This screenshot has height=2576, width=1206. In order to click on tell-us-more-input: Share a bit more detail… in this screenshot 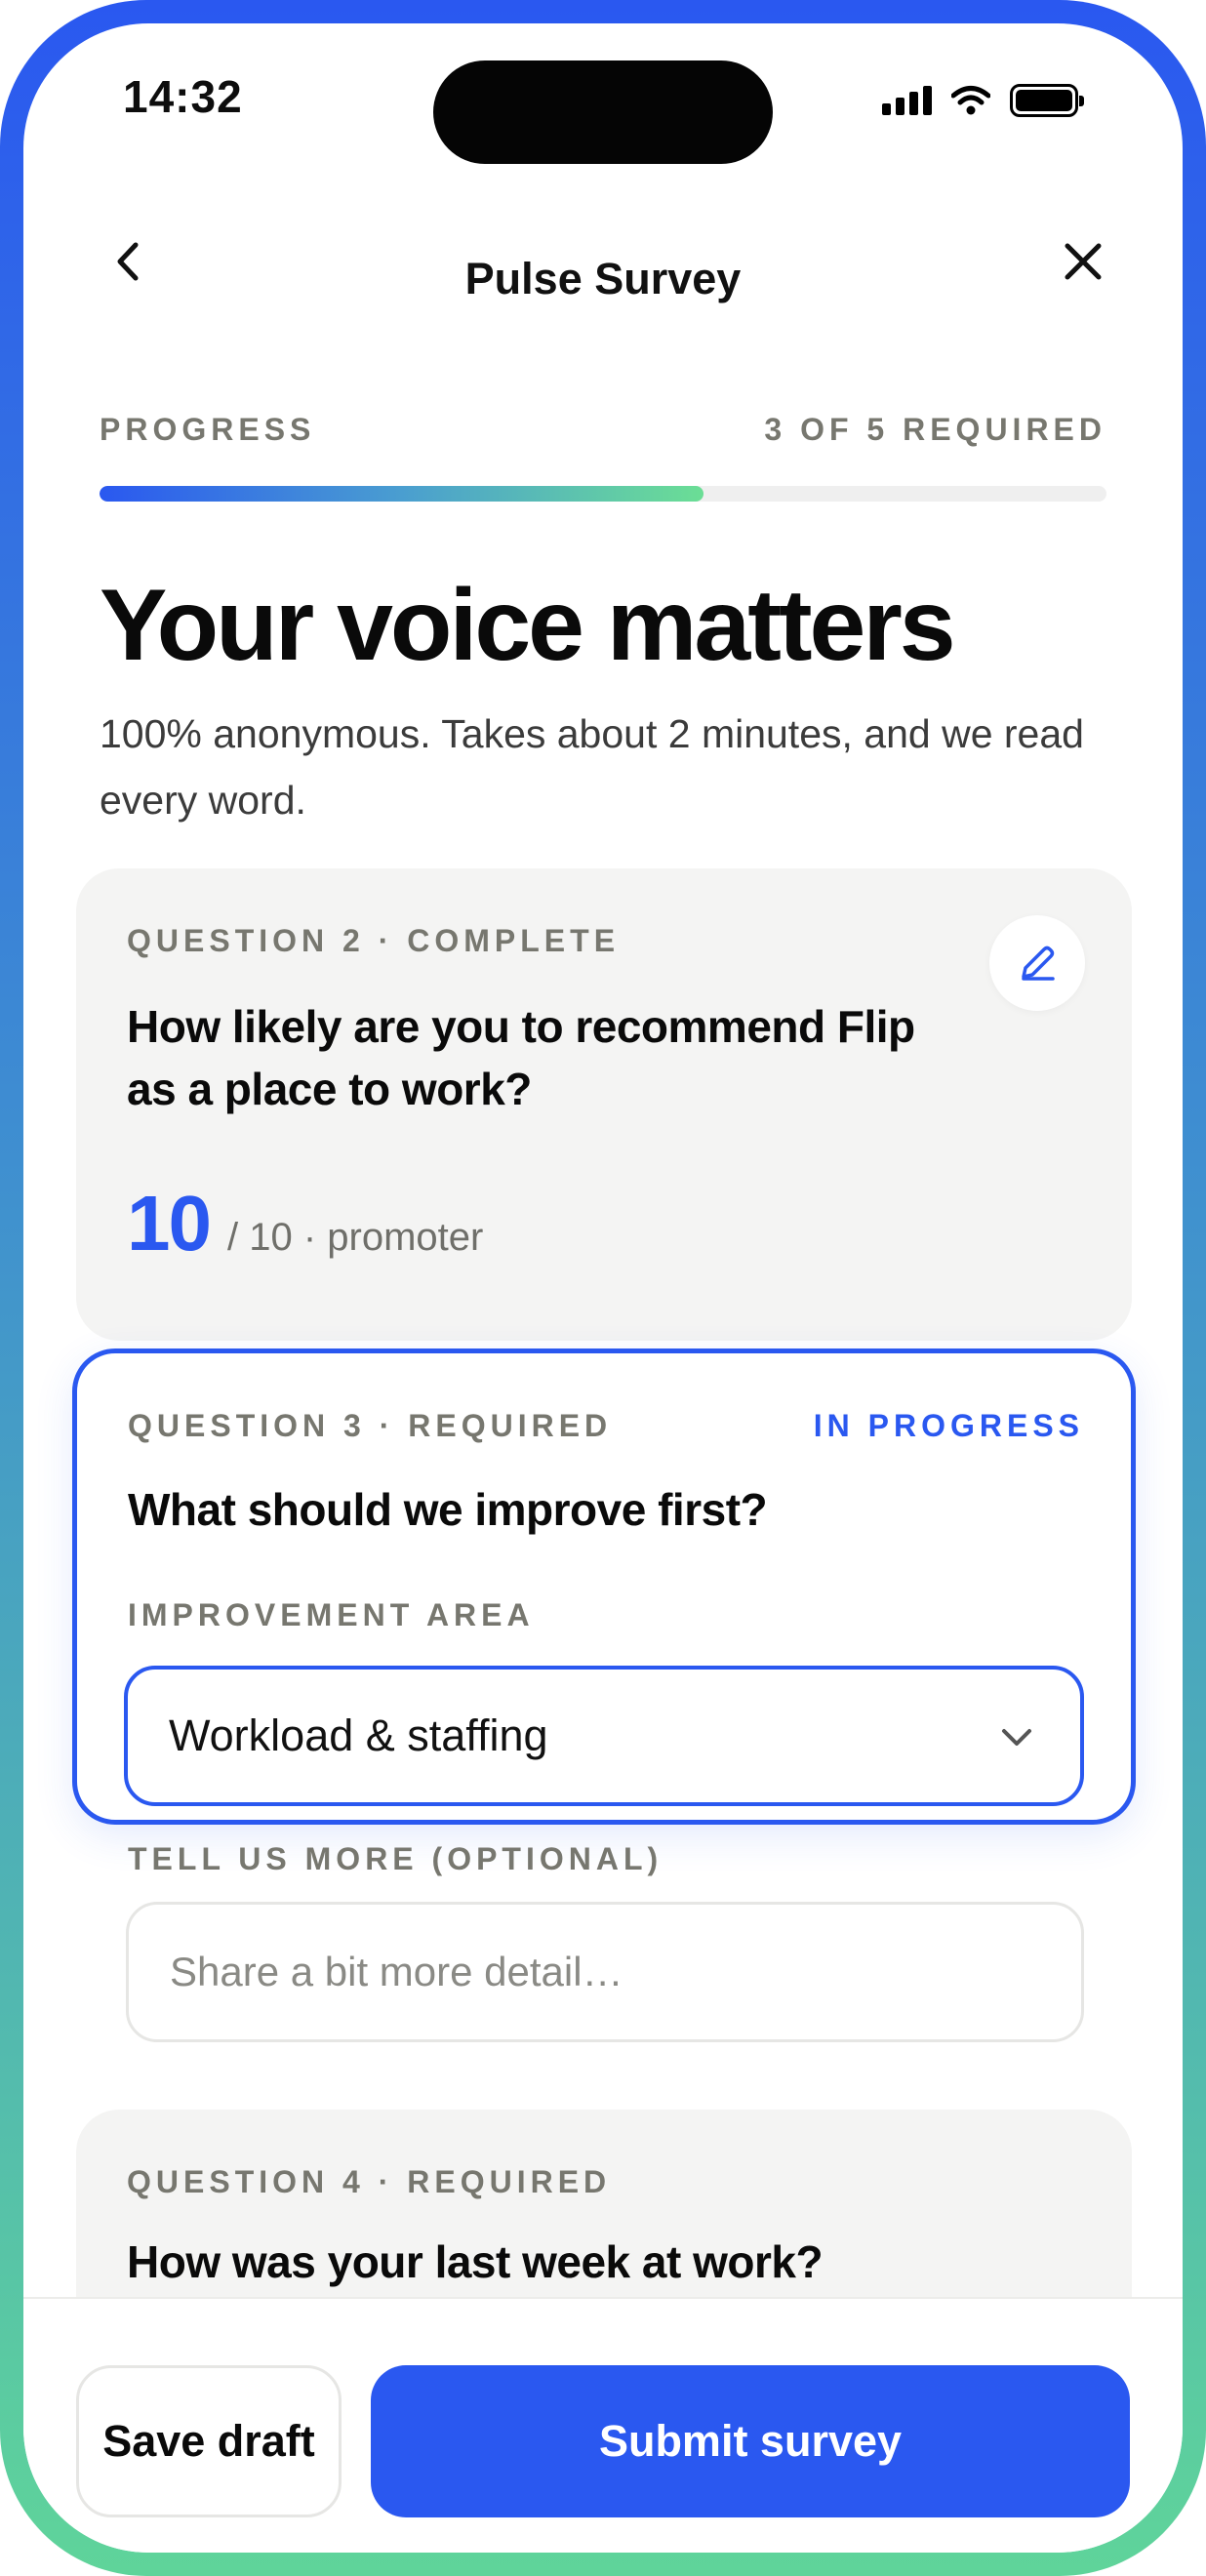, I will do `click(605, 1972)`.